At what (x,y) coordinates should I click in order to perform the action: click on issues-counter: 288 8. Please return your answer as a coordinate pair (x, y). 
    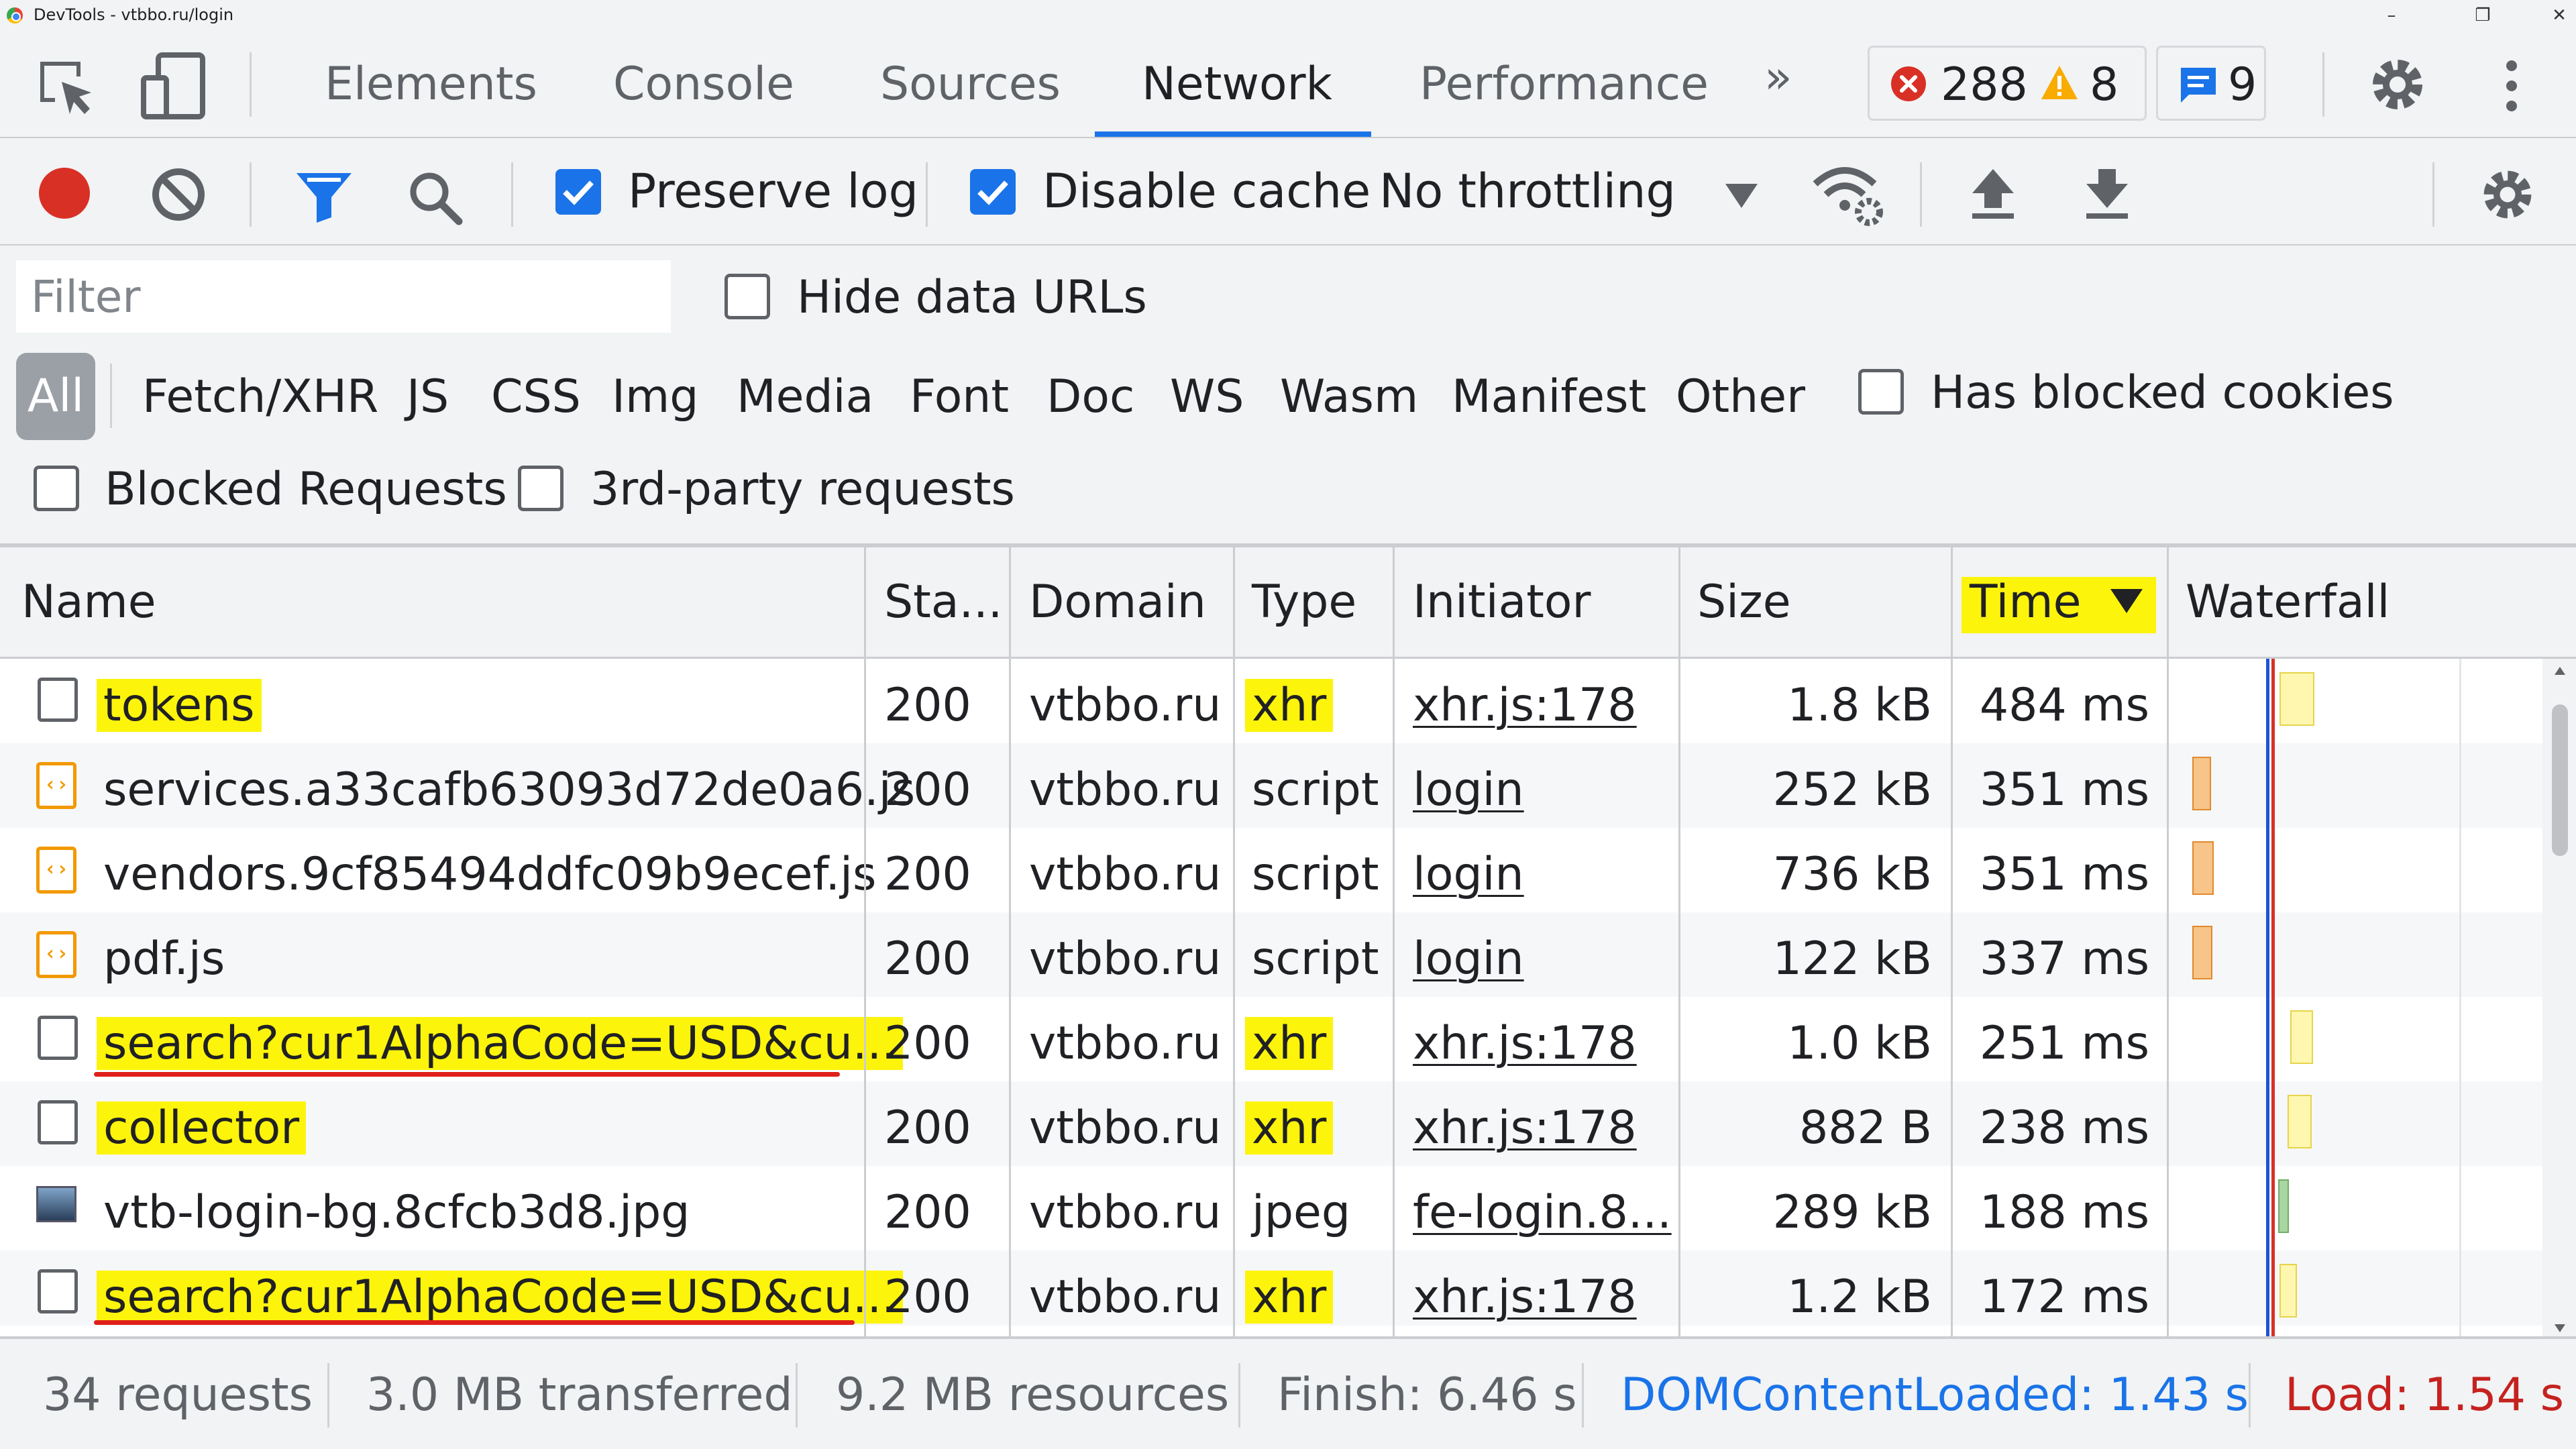
    Looking at the image, I should click on (2007, 83).